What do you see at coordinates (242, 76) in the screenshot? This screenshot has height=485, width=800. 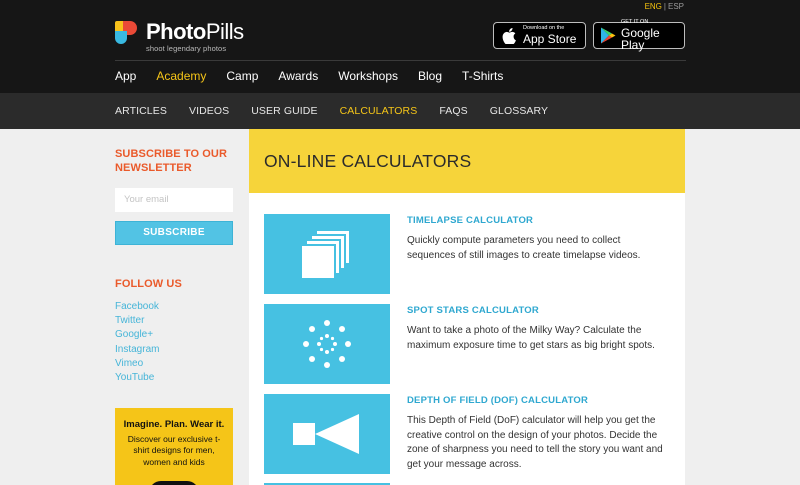 I see `nav-camp: Camp` at bounding box center [242, 76].